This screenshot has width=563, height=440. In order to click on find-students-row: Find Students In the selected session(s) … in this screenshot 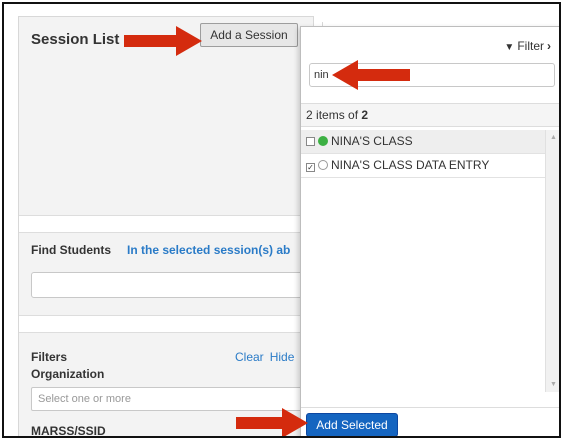, I will do `click(160, 250)`.